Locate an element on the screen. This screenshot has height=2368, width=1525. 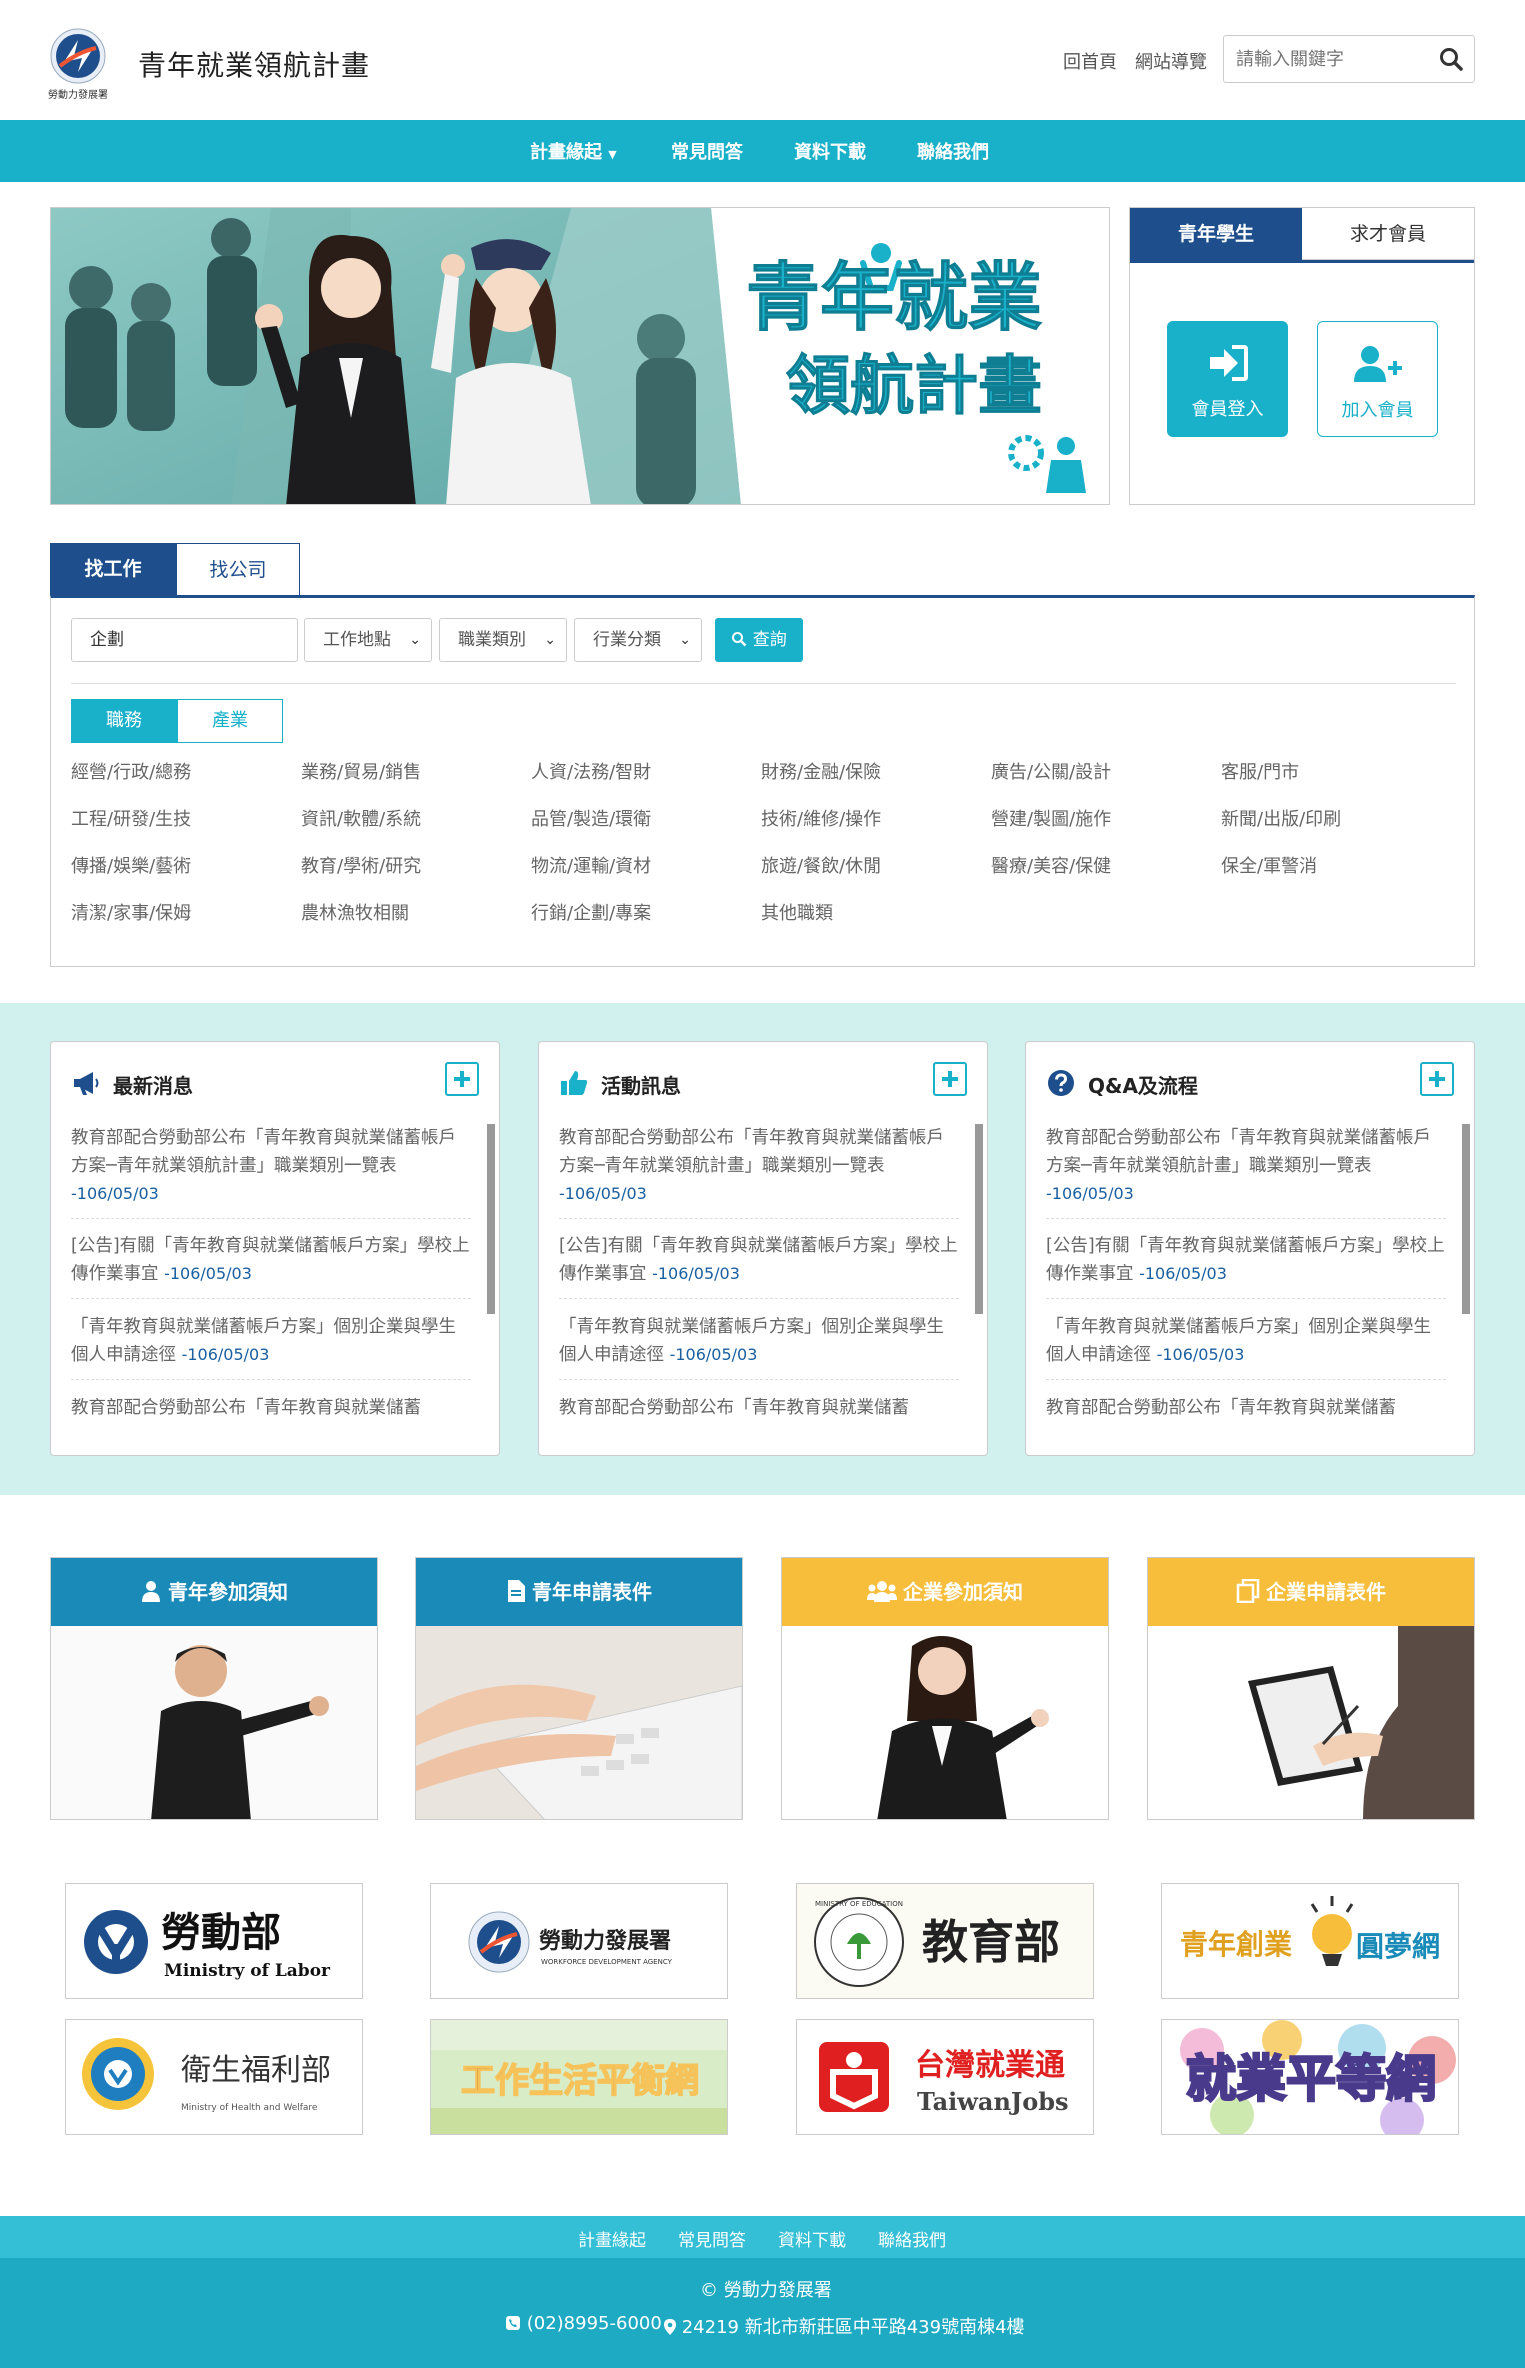
tab-find-company: 找公司 is located at coordinates (238, 569).